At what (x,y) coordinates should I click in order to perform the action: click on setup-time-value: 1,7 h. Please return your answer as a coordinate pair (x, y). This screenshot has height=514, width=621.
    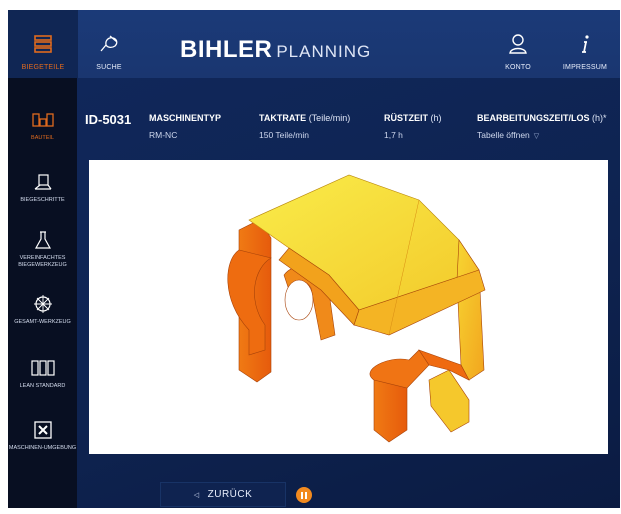
    Looking at the image, I should click on (393, 135).